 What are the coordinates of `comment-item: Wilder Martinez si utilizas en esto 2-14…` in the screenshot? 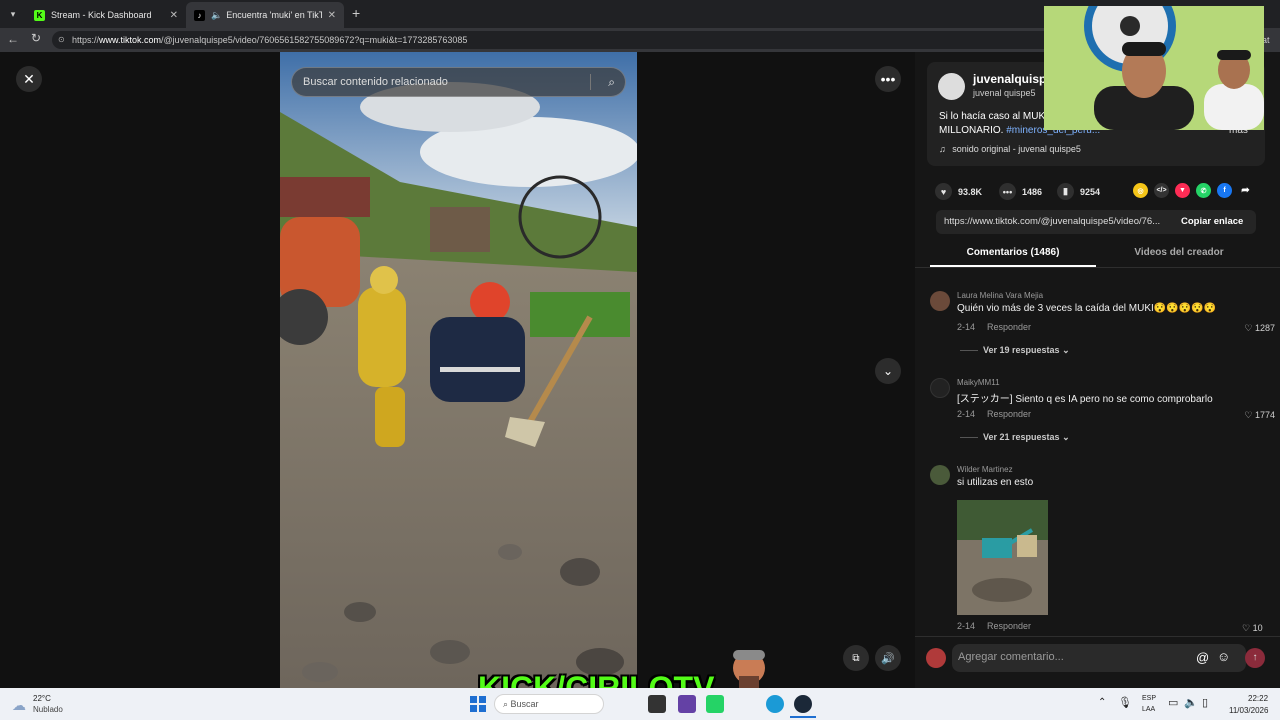 It's located at (1102, 550).